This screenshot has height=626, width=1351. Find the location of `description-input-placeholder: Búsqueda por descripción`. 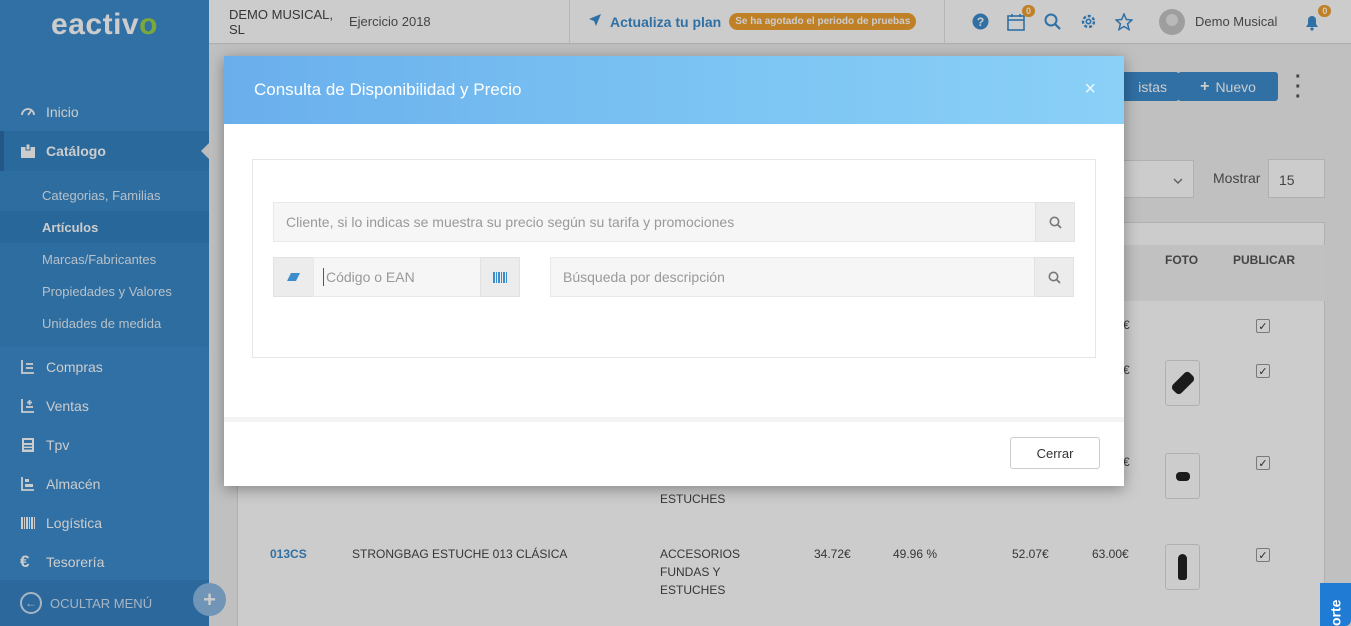

description-input-placeholder: Búsqueda por descripción is located at coordinates (644, 277).